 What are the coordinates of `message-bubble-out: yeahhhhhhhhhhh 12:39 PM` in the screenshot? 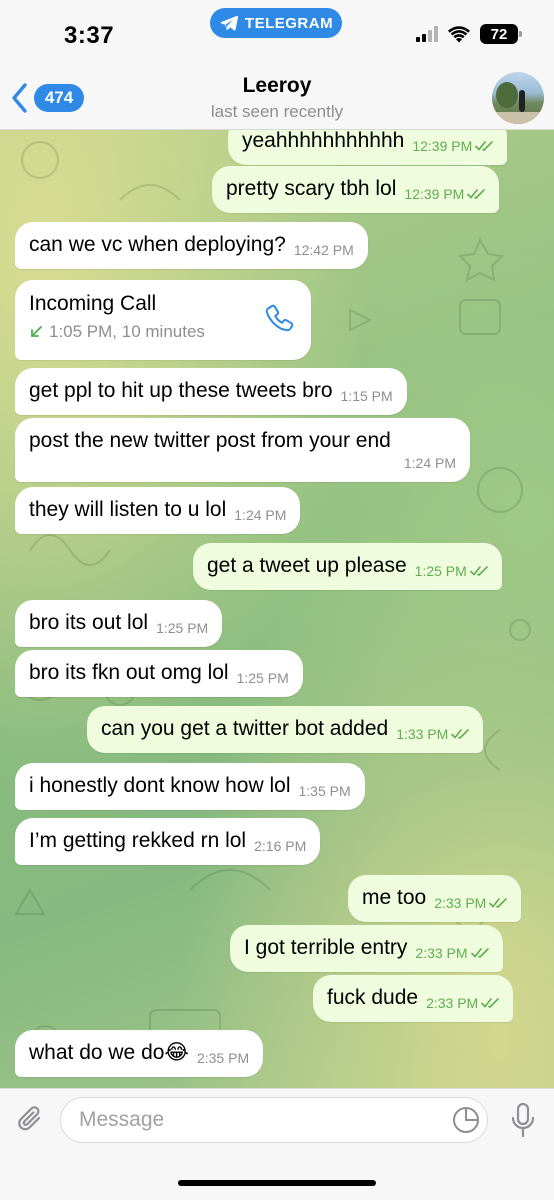 It's located at (368, 147).